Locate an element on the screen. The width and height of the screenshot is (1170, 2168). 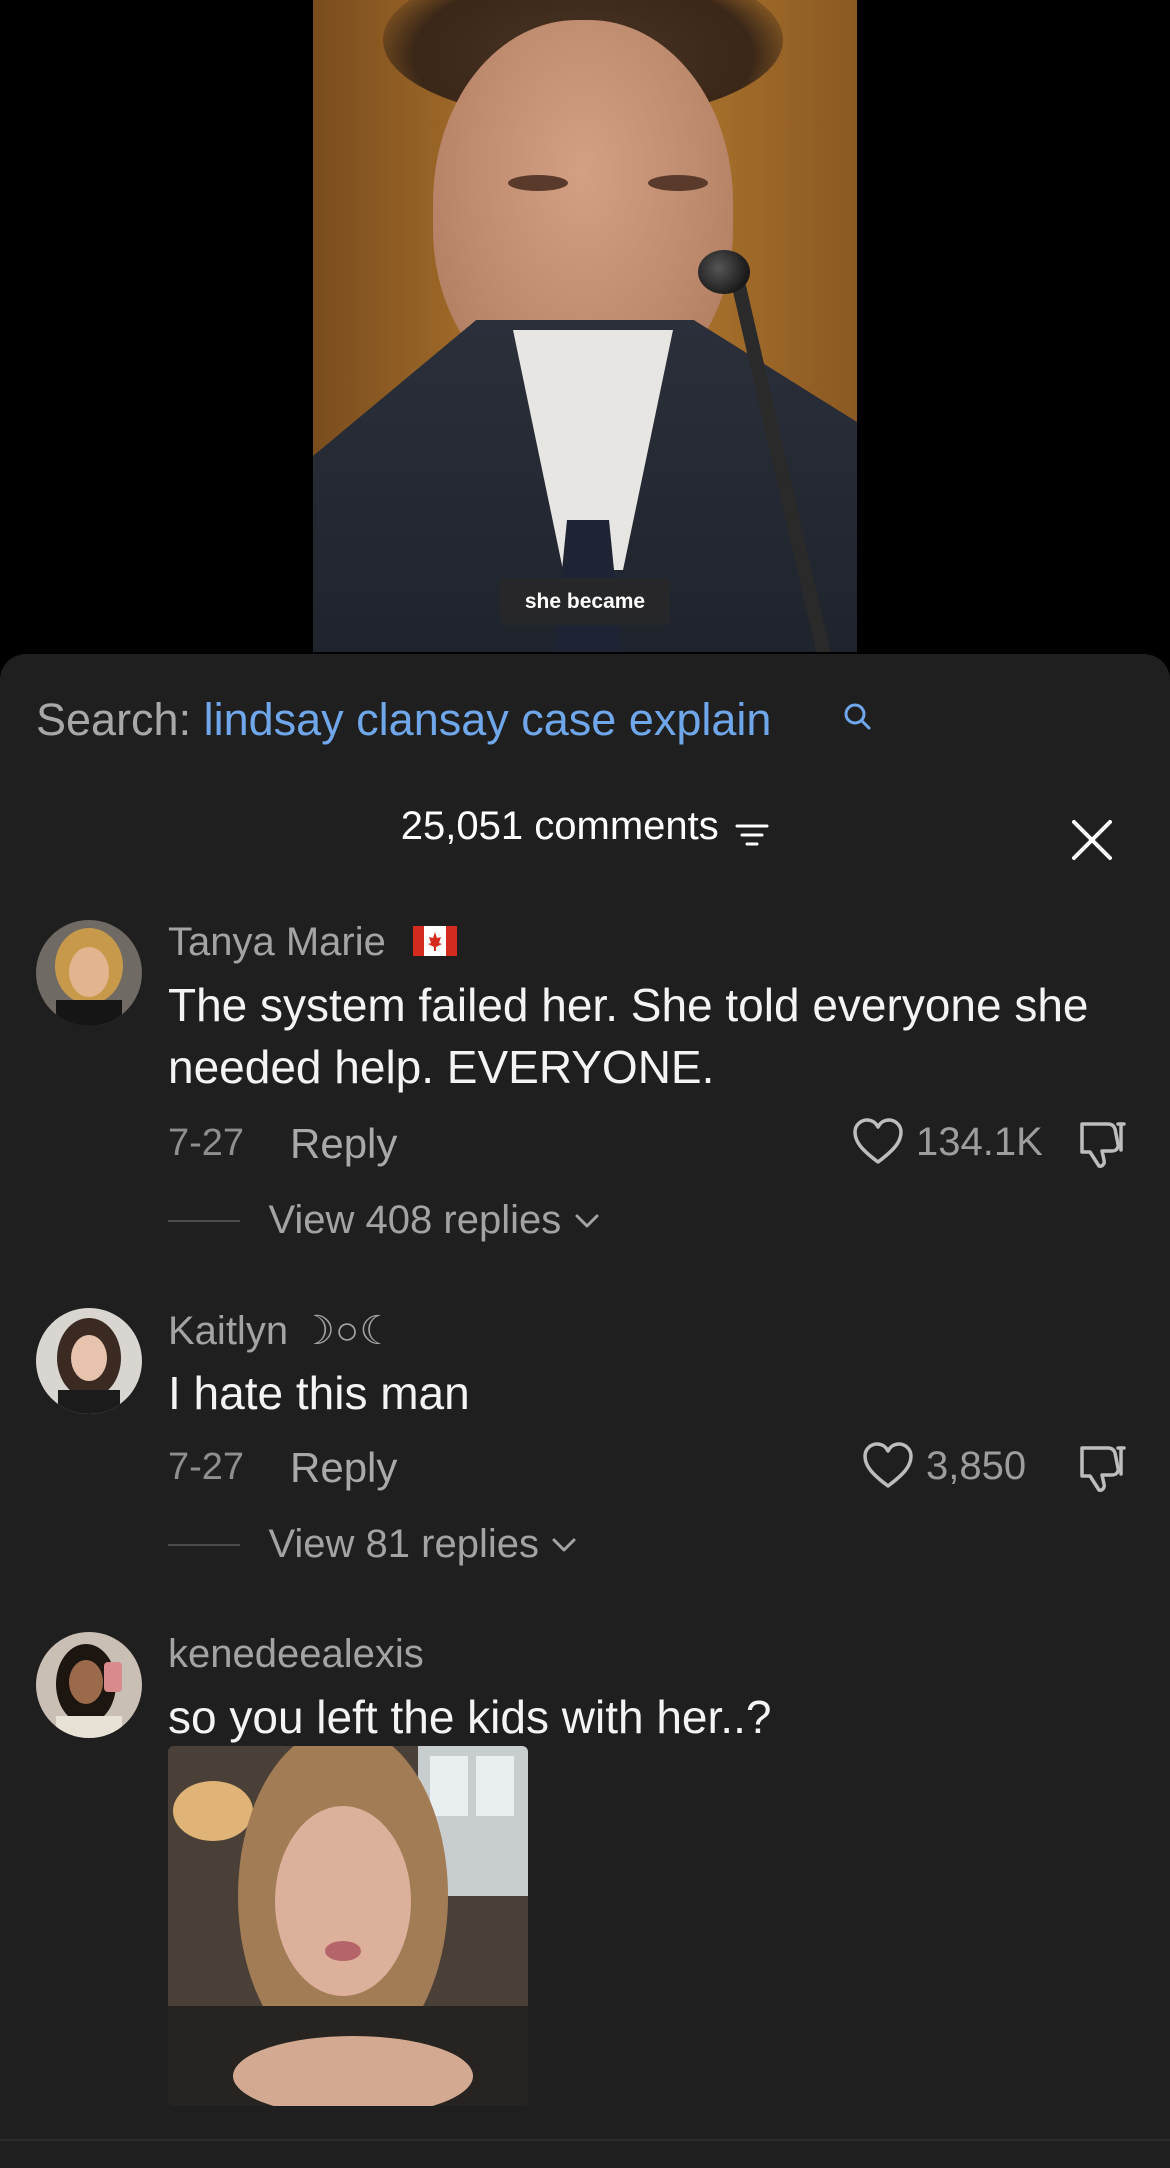
like-count: 134.1K is located at coordinates (979, 1142).